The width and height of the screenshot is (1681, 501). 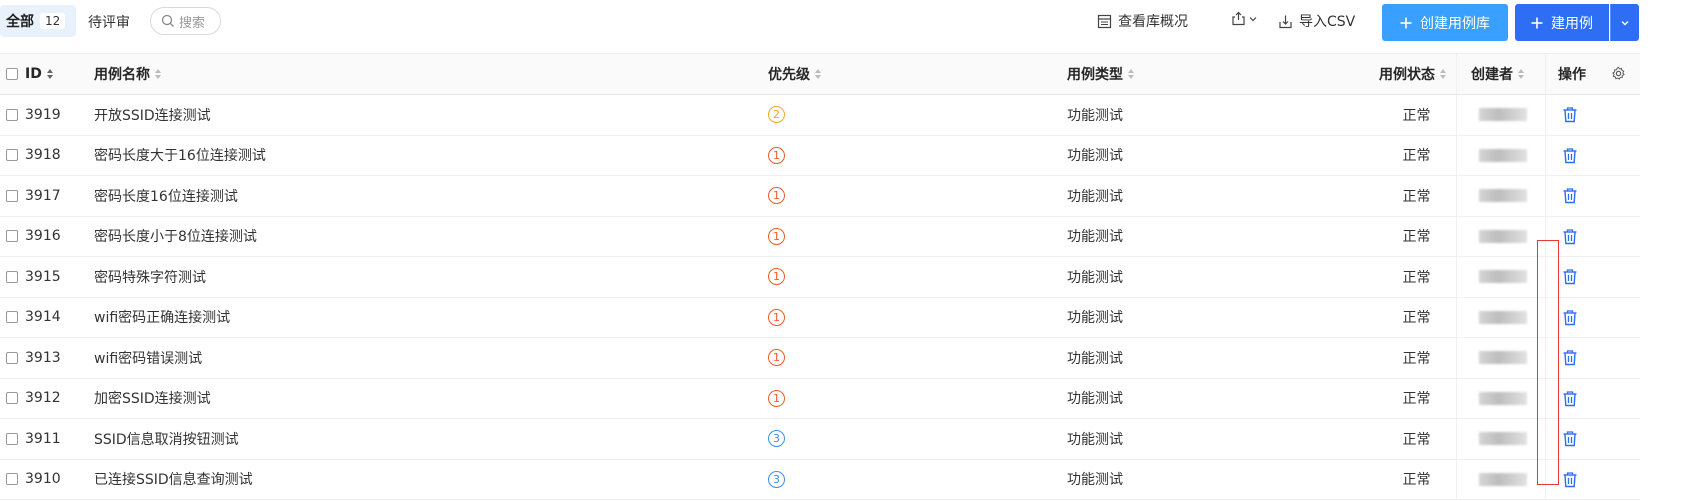 What do you see at coordinates (109, 22) in the screenshot?
I see `tab-review: 待评审` at bounding box center [109, 22].